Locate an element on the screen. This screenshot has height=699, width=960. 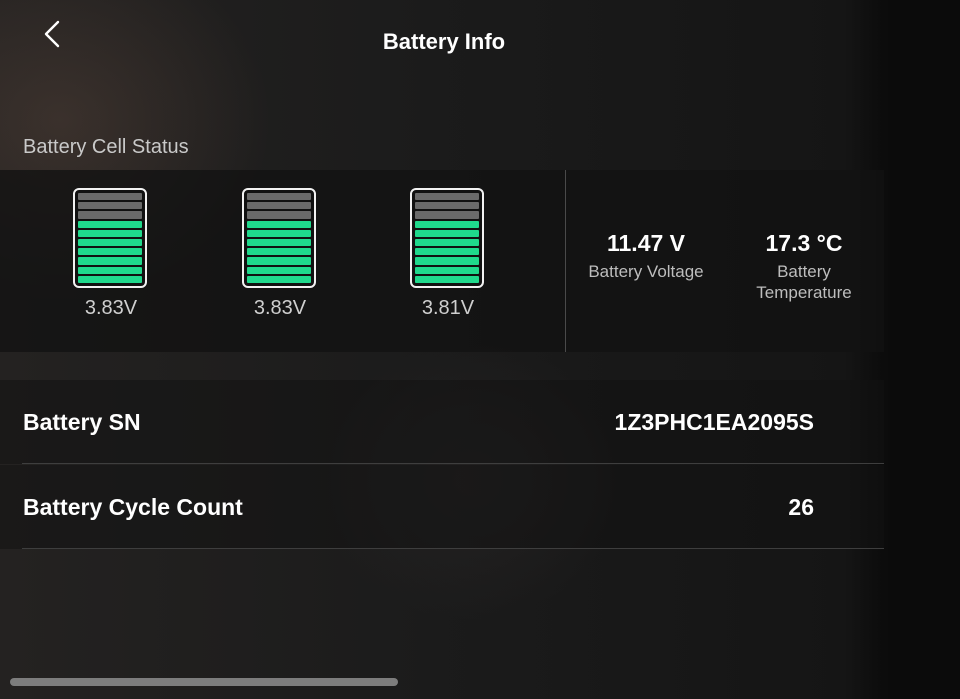
battery-cell-1: 3.83V is located at coordinates (112, 254).